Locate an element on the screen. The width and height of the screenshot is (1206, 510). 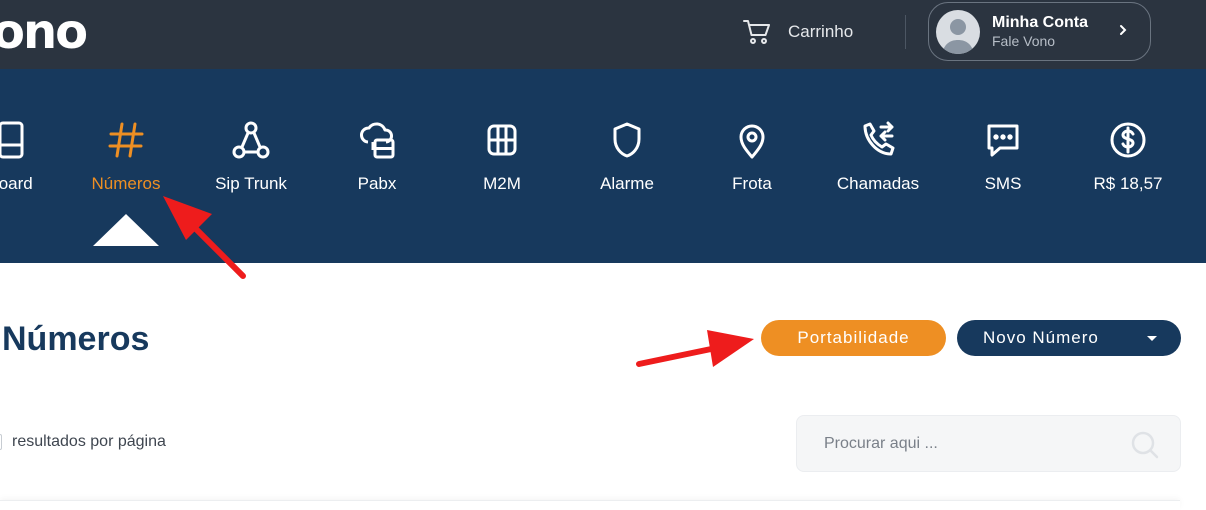
pabx-icon is located at coordinates (377, 140).